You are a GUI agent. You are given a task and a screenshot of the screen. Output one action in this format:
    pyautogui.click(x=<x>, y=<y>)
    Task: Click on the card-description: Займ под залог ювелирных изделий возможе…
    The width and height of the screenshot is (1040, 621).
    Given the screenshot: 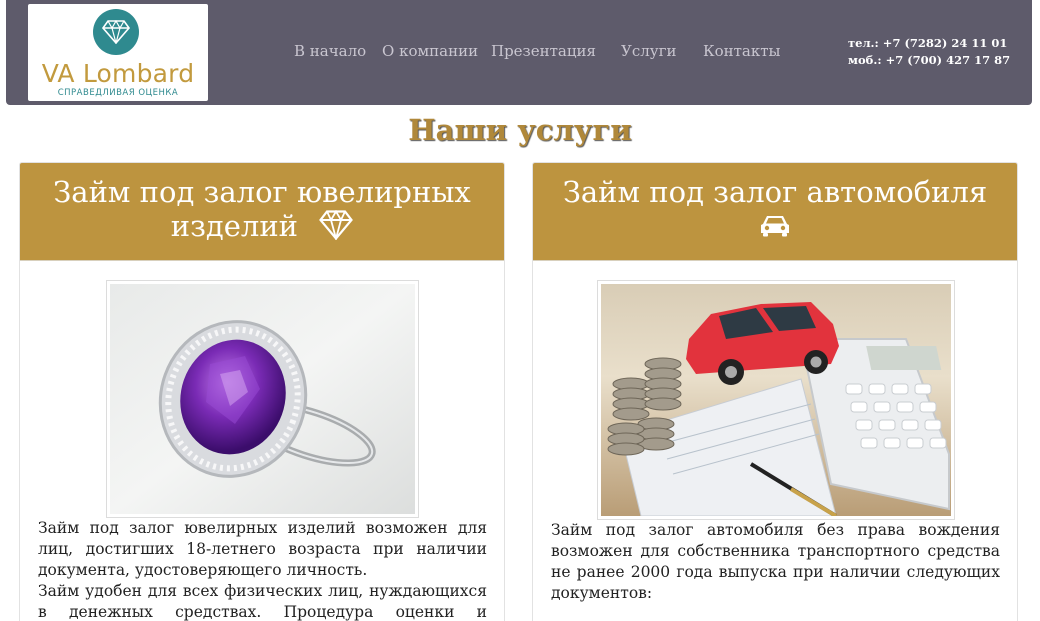 What is the action you would take?
    pyautogui.click(x=262, y=569)
    